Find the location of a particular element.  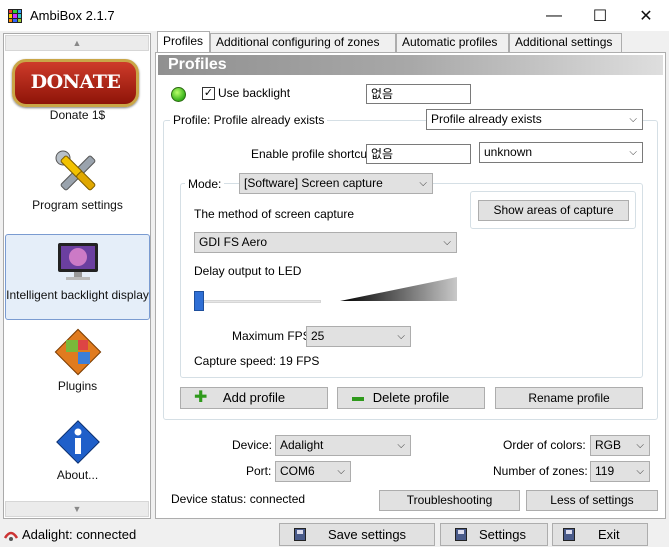

mode-label: Mode: is located at coordinates (205, 184).